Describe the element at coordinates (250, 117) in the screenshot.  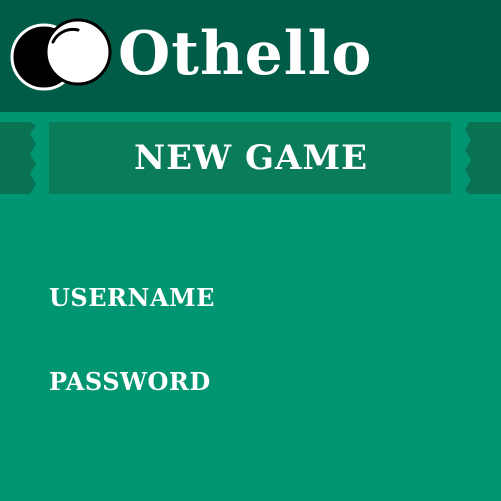
I see `header-divider` at that location.